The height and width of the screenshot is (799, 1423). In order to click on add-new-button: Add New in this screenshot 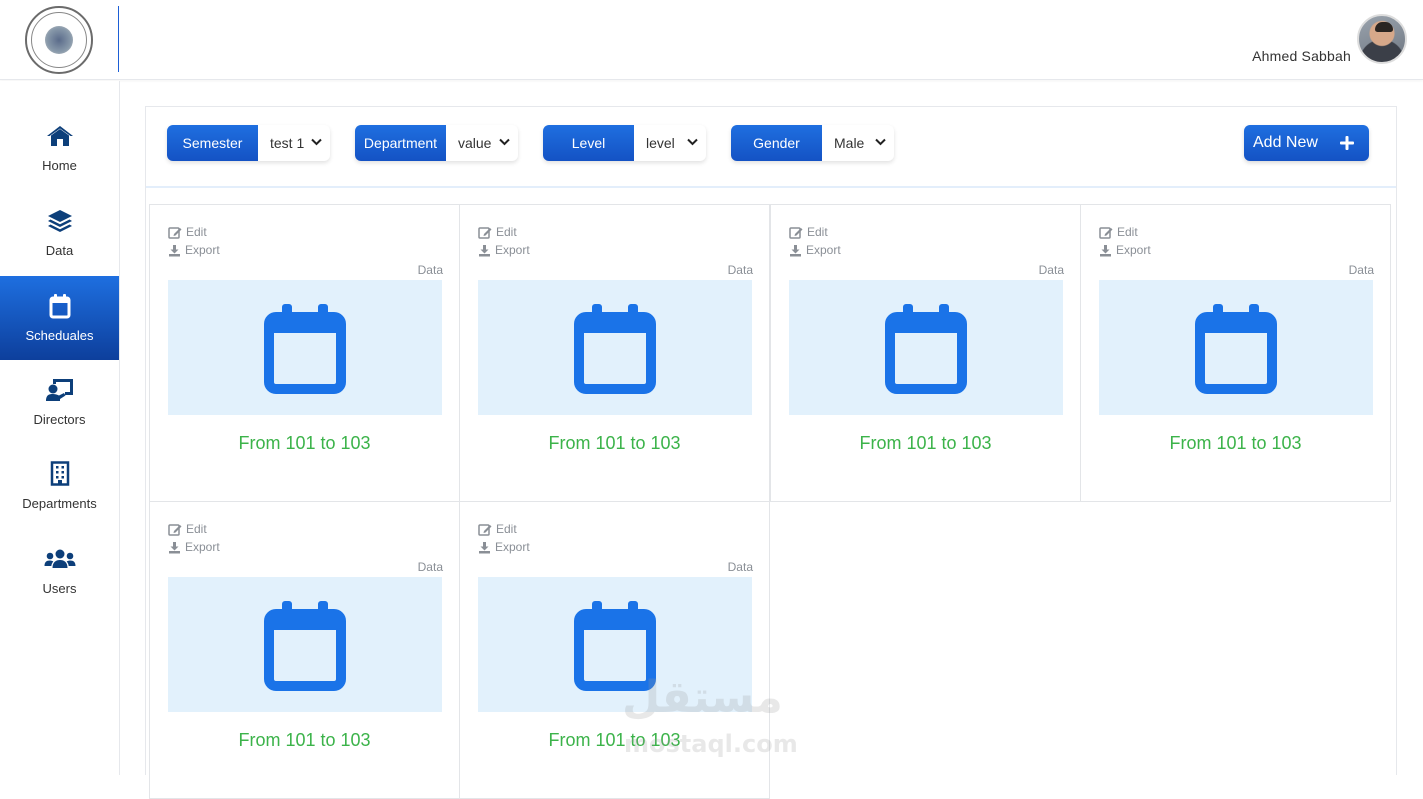, I will do `click(1306, 143)`.